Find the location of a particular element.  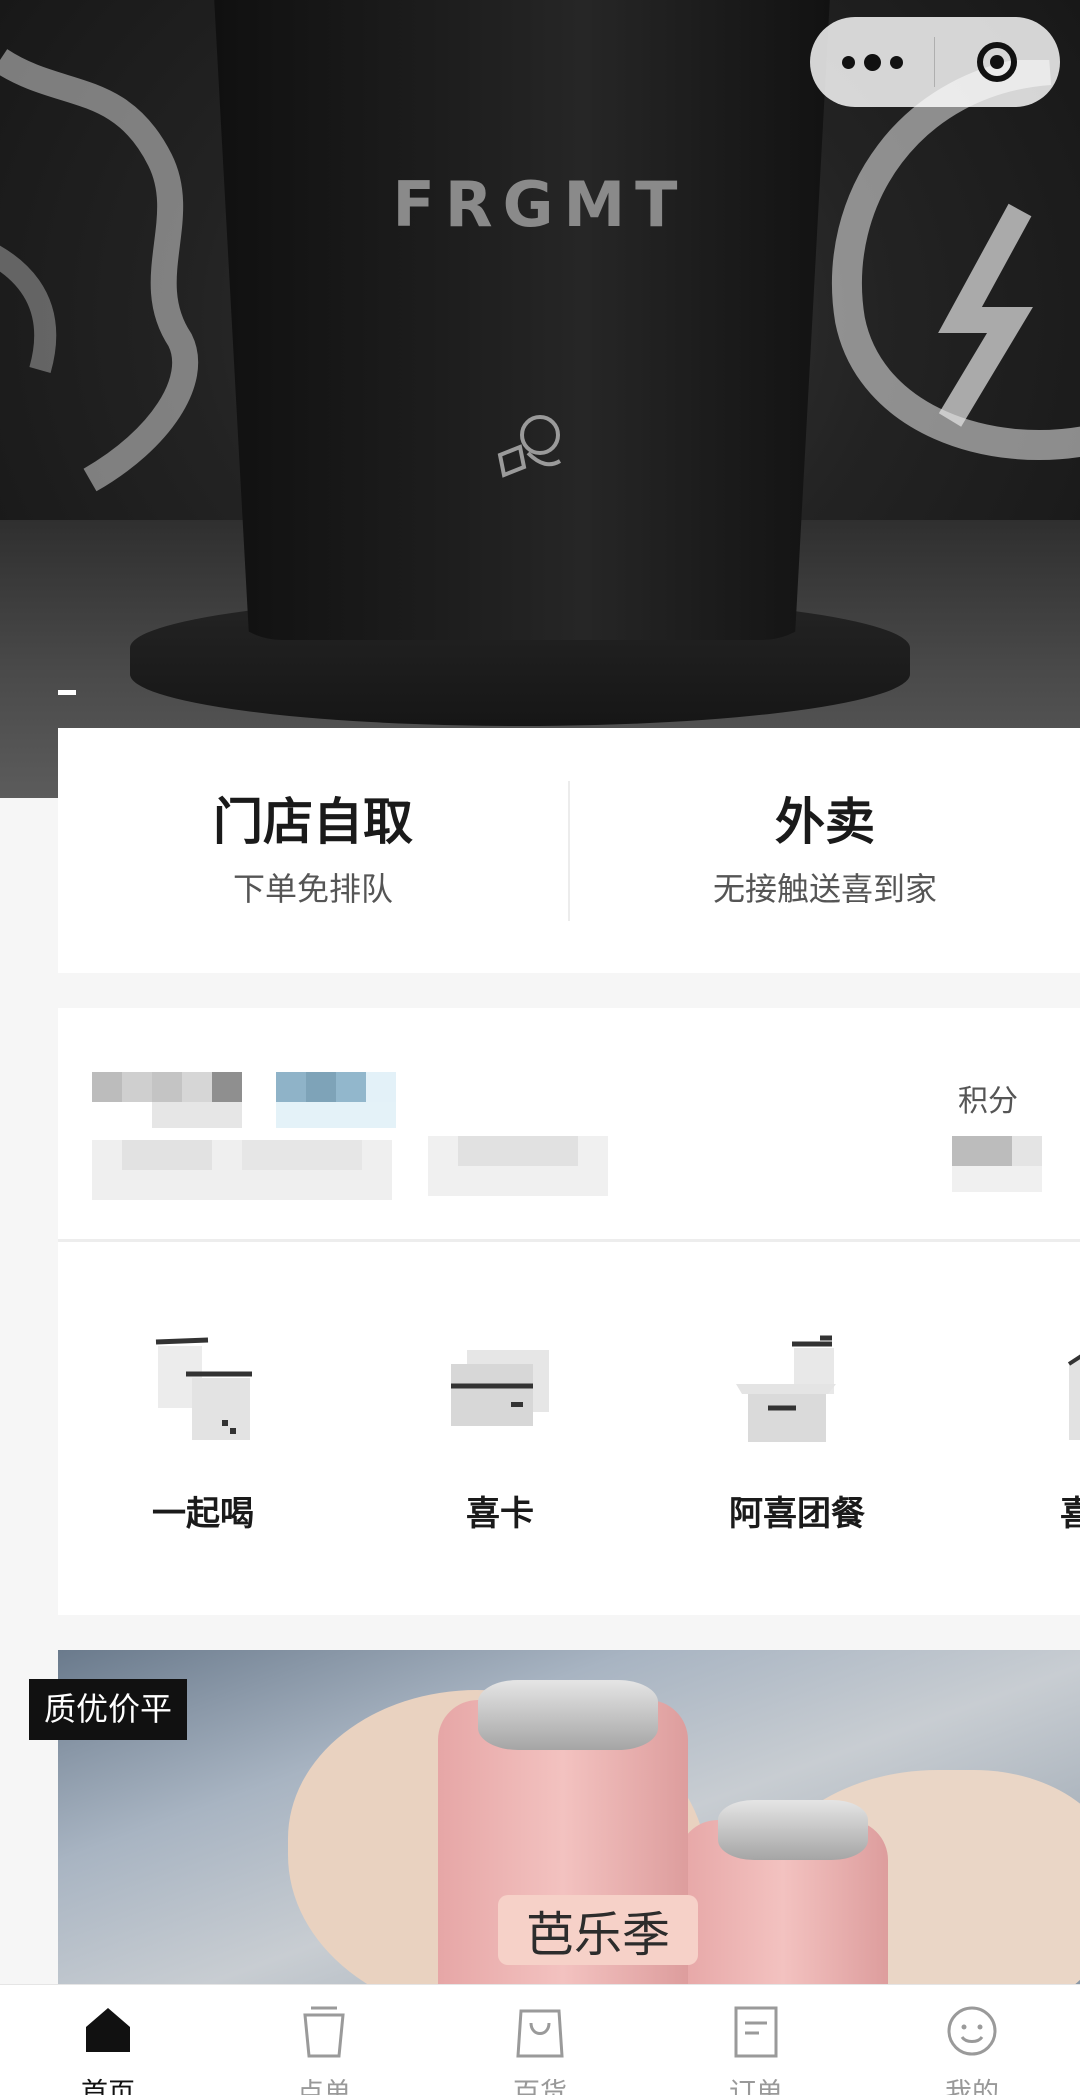

delivery-subtitle: 无接触送喜到家 is located at coordinates (824, 888).